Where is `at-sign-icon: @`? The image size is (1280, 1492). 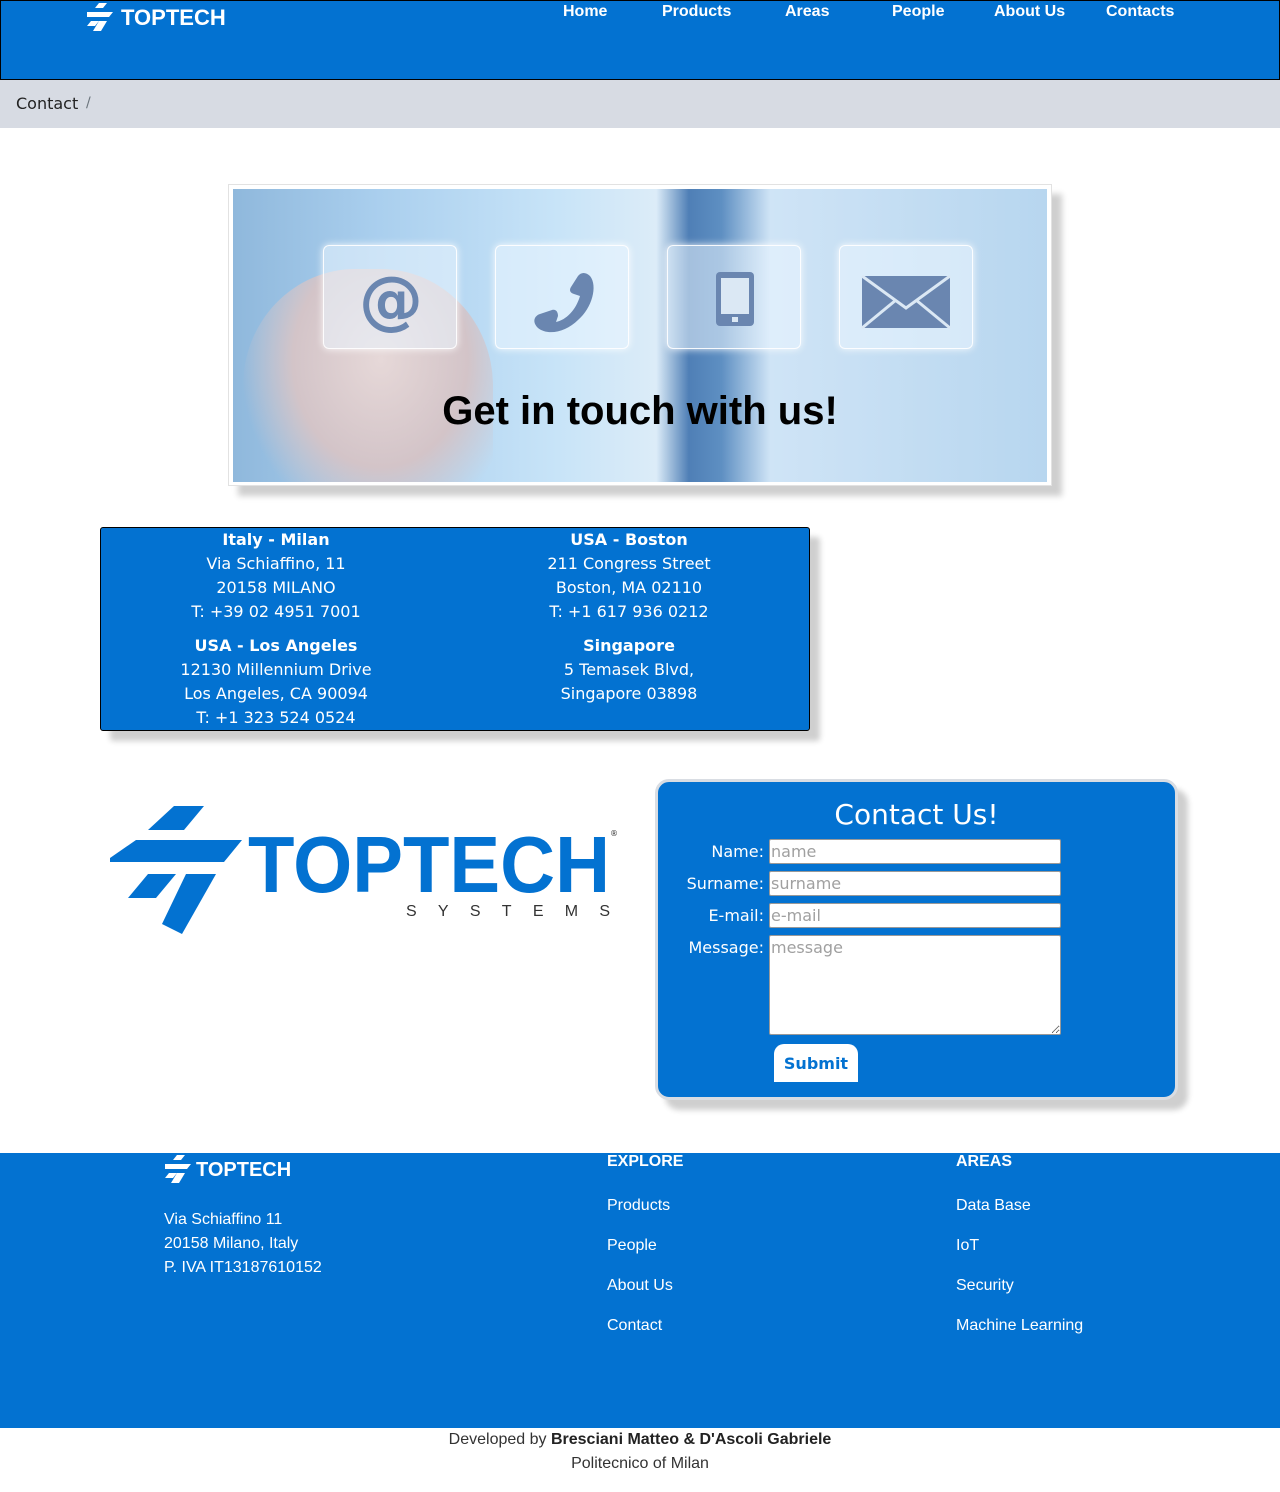
at-sign-icon: @ is located at coordinates (390, 297).